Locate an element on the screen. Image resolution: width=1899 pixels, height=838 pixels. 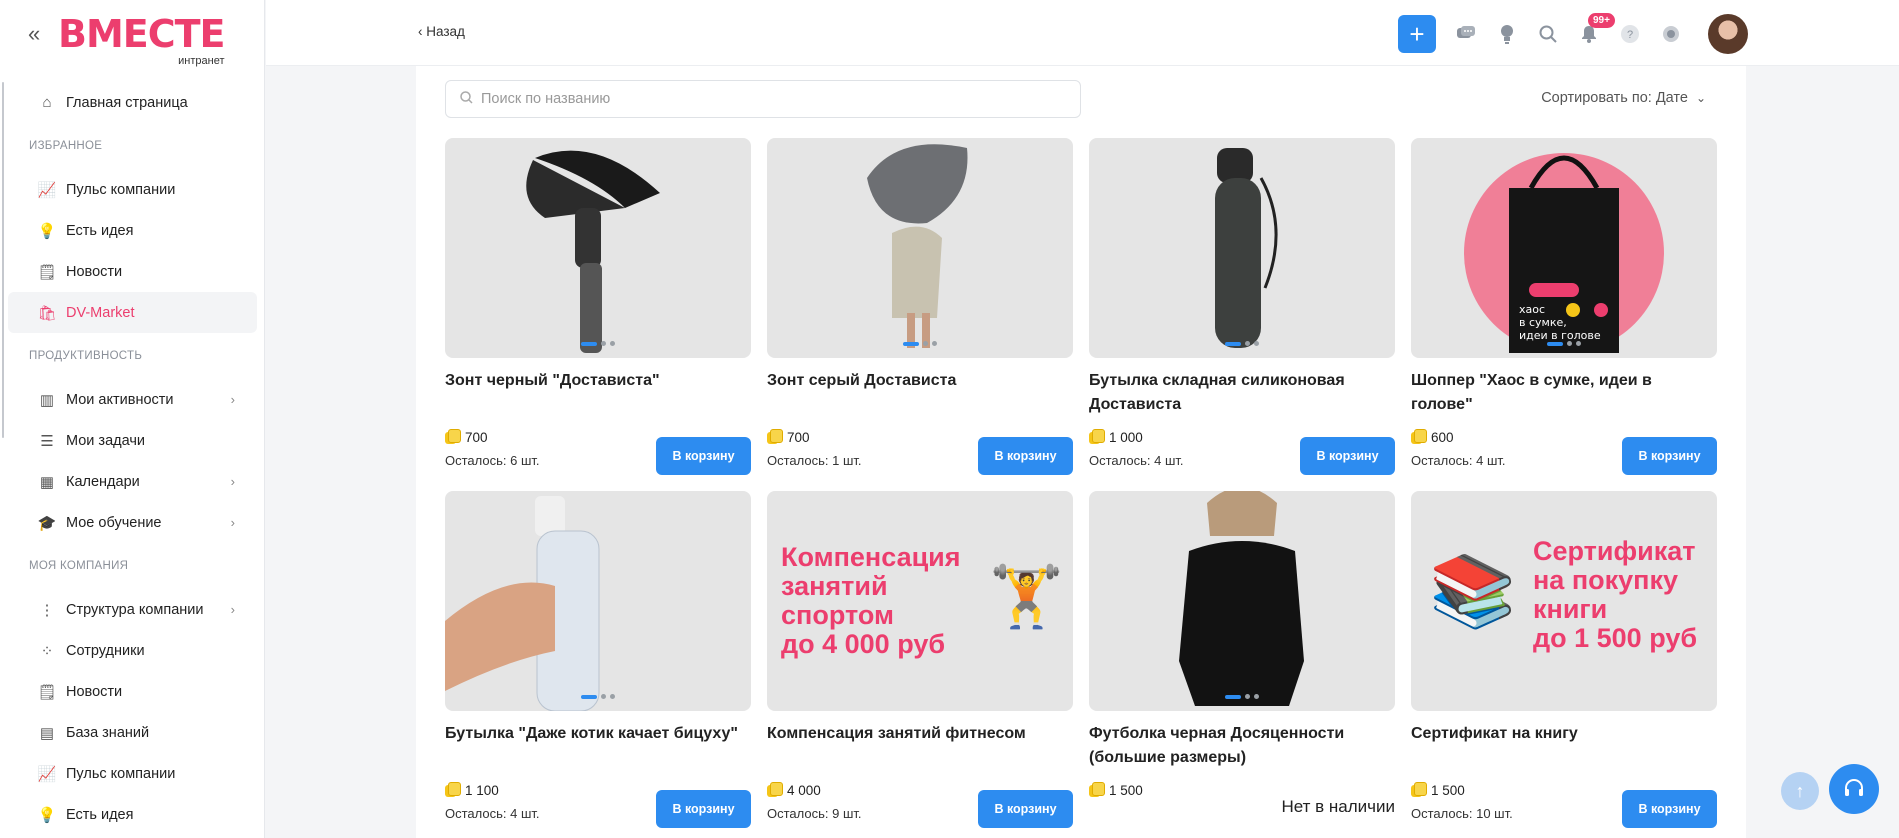
idea-bulb-icon is located at coordinates (1507, 34).